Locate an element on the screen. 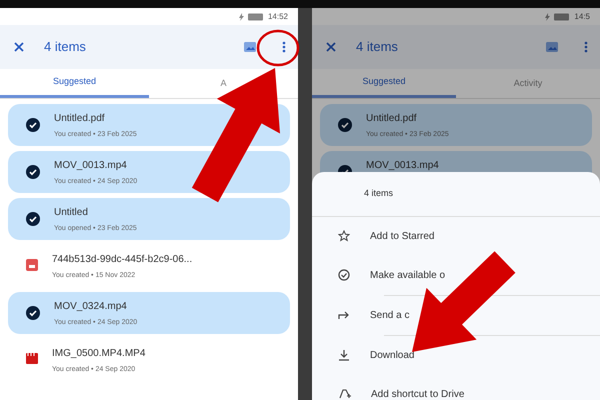 Image resolution: width=600 pixels, height=400 pixels. file-name: IMG_0500.MP4.MP4 is located at coordinates (99, 354).